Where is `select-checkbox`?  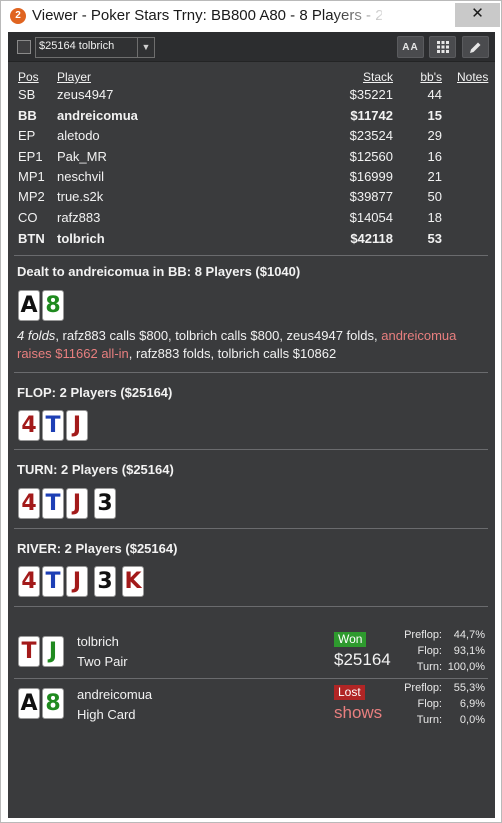
select-checkbox is located at coordinates (24, 47).